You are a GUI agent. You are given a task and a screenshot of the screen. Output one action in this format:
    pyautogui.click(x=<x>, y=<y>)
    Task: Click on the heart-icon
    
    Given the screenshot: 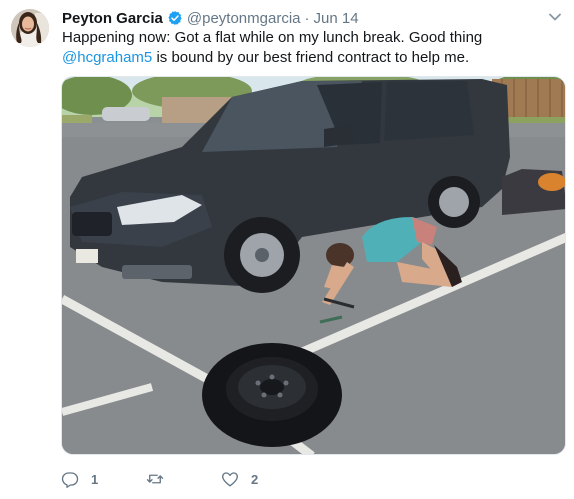 What is the action you would take?
    pyautogui.click(x=230, y=479)
    